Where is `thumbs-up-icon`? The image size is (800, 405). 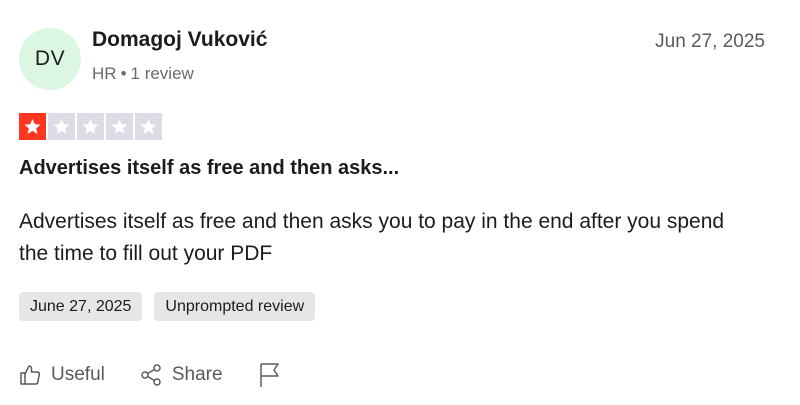 thumbs-up-icon is located at coordinates (30, 375).